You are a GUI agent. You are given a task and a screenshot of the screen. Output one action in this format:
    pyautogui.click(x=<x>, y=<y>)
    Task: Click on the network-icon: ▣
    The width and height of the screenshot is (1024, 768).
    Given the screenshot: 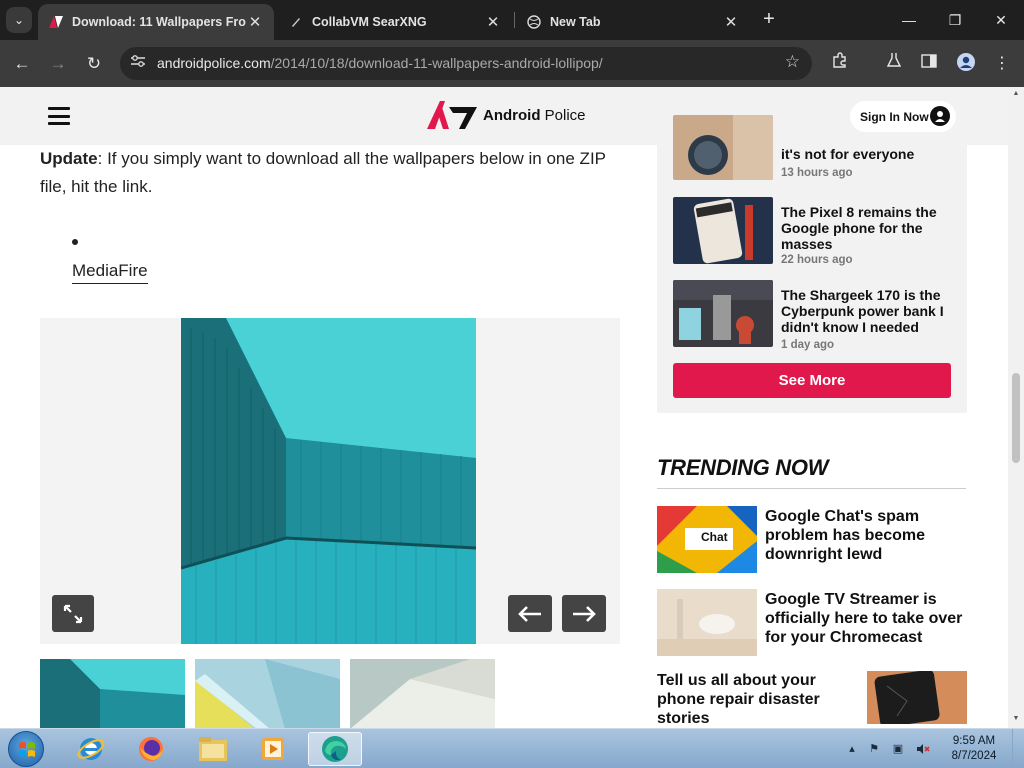 What is the action you would take?
    pyautogui.click(x=898, y=749)
    